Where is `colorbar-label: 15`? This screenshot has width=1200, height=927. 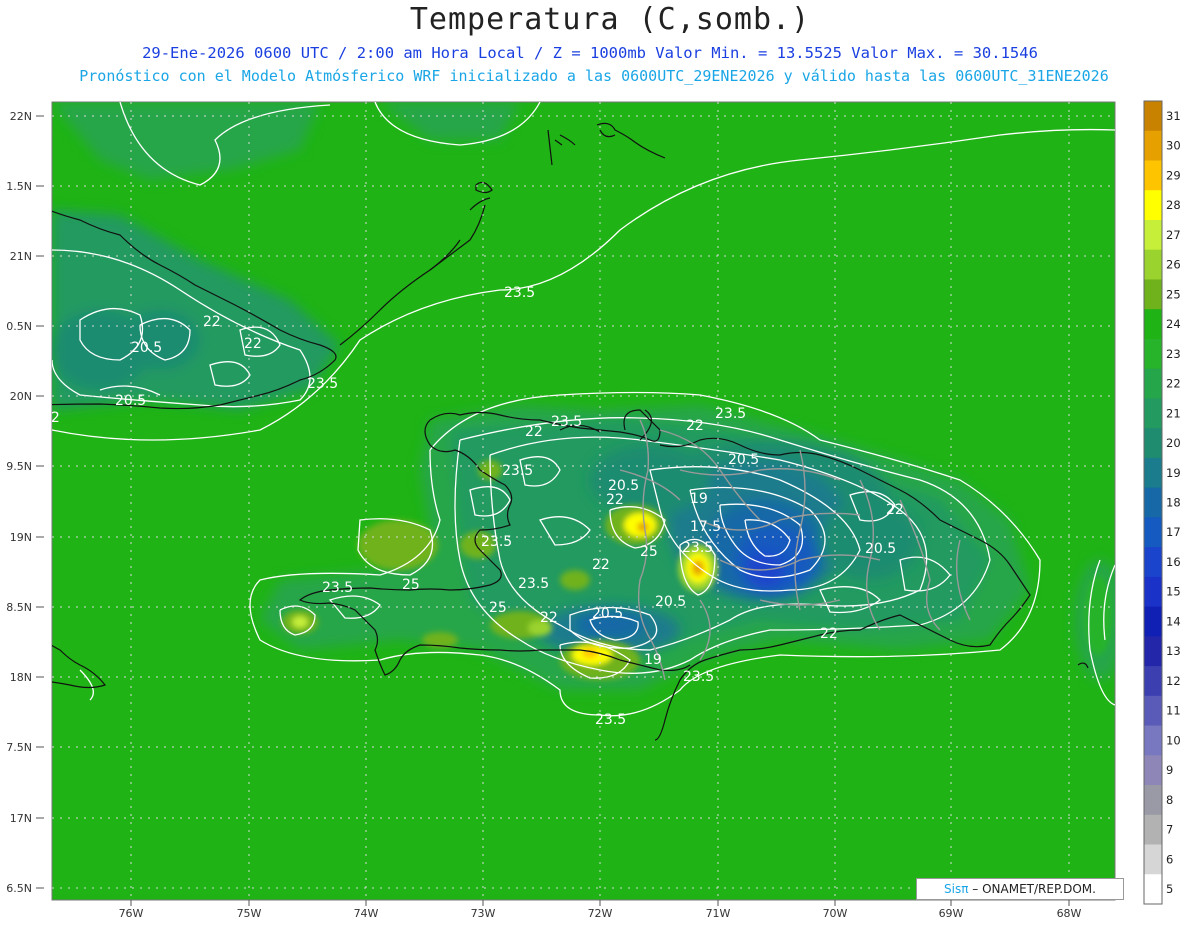 colorbar-label: 15 is located at coordinates (1173, 592).